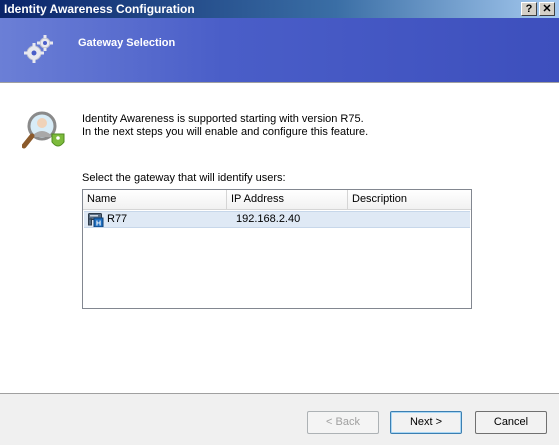  I want to click on close-button: ✕, so click(547, 9).